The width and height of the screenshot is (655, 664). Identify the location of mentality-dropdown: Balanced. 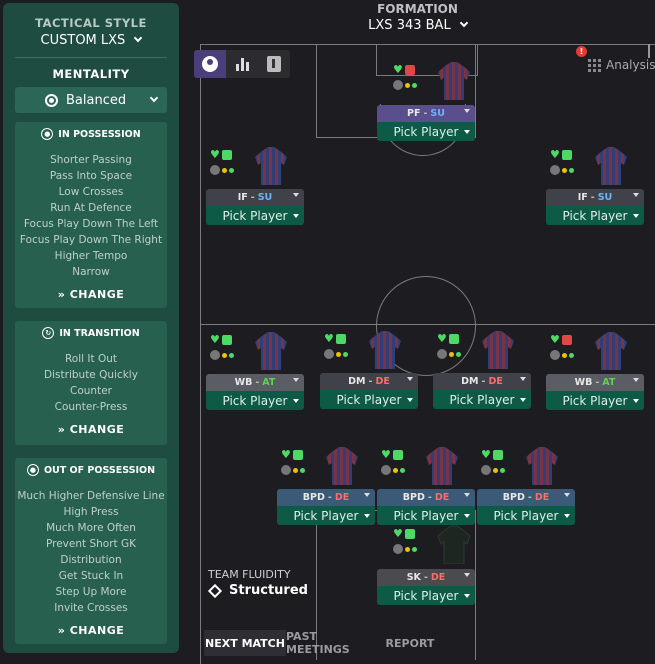
(91, 100).